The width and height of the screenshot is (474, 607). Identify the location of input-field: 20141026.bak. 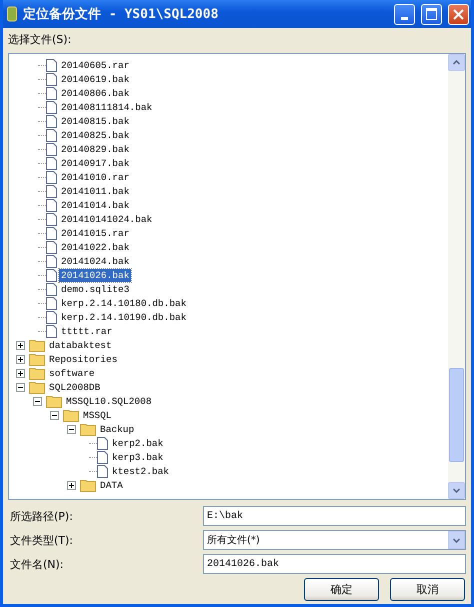
(334, 564).